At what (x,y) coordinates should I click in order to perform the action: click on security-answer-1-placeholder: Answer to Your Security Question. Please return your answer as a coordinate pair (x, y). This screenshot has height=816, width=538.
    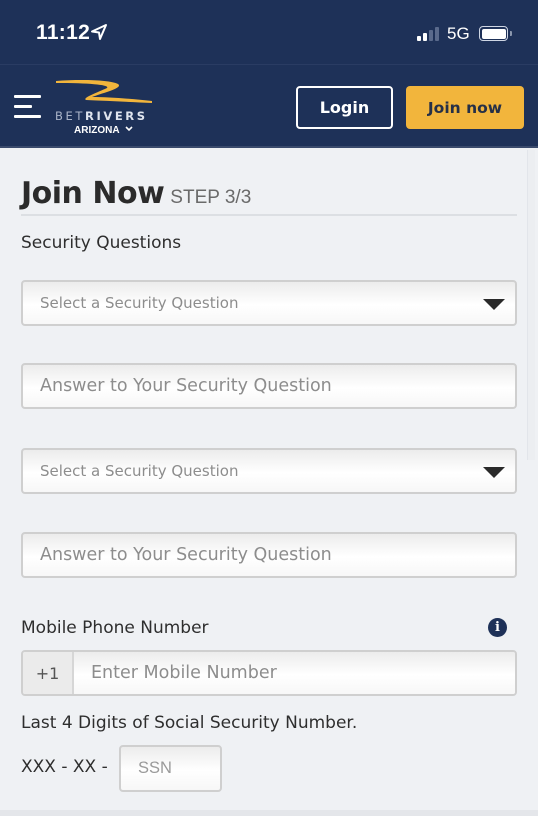
    Looking at the image, I should click on (186, 386).